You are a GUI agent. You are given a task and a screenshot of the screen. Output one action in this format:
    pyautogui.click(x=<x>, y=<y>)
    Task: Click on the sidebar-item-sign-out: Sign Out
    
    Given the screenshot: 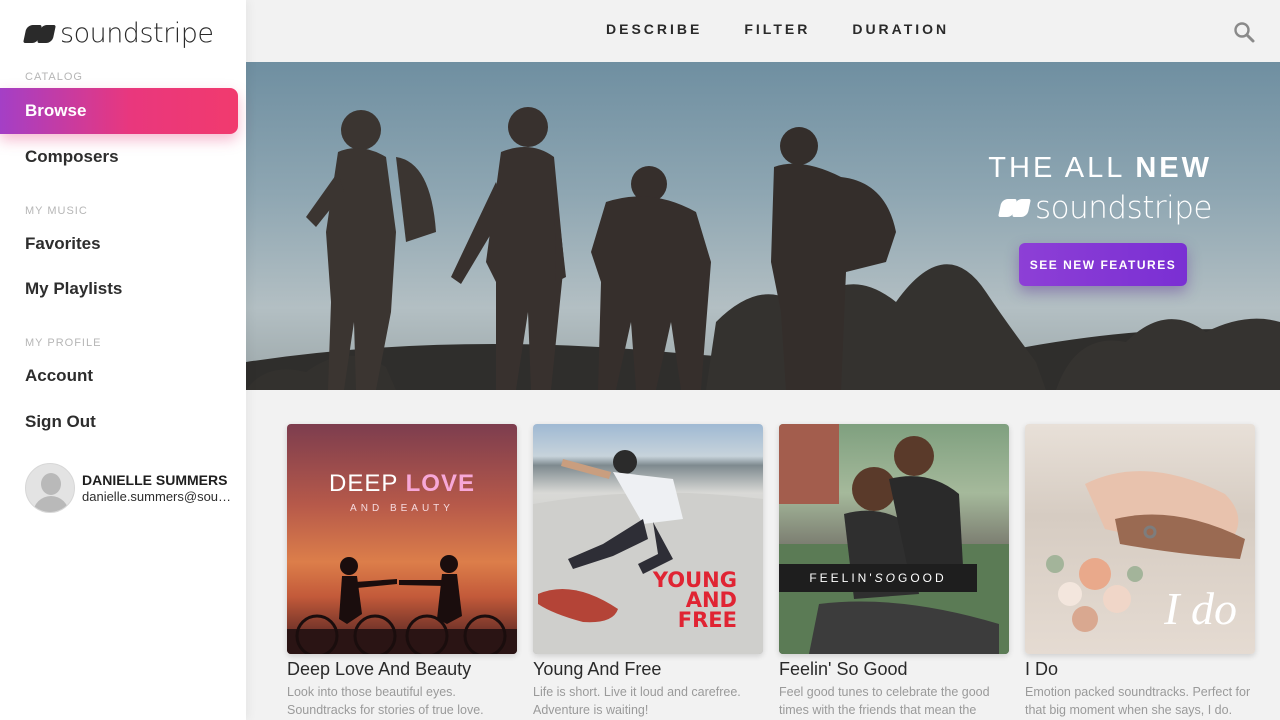 What is the action you would take?
    pyautogui.click(x=119, y=422)
    